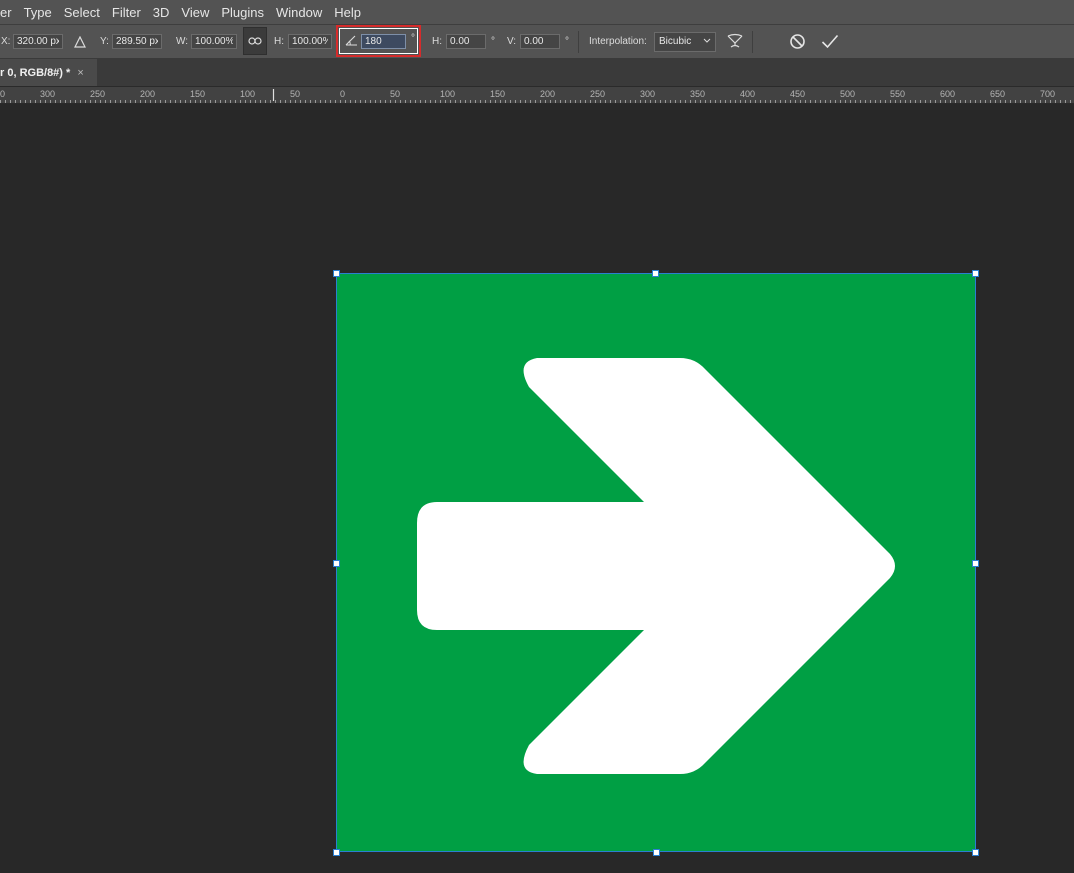 This screenshot has width=1074, height=873. Describe the element at coordinates (126, 12) in the screenshot. I see `menu-filter: Filter` at that location.